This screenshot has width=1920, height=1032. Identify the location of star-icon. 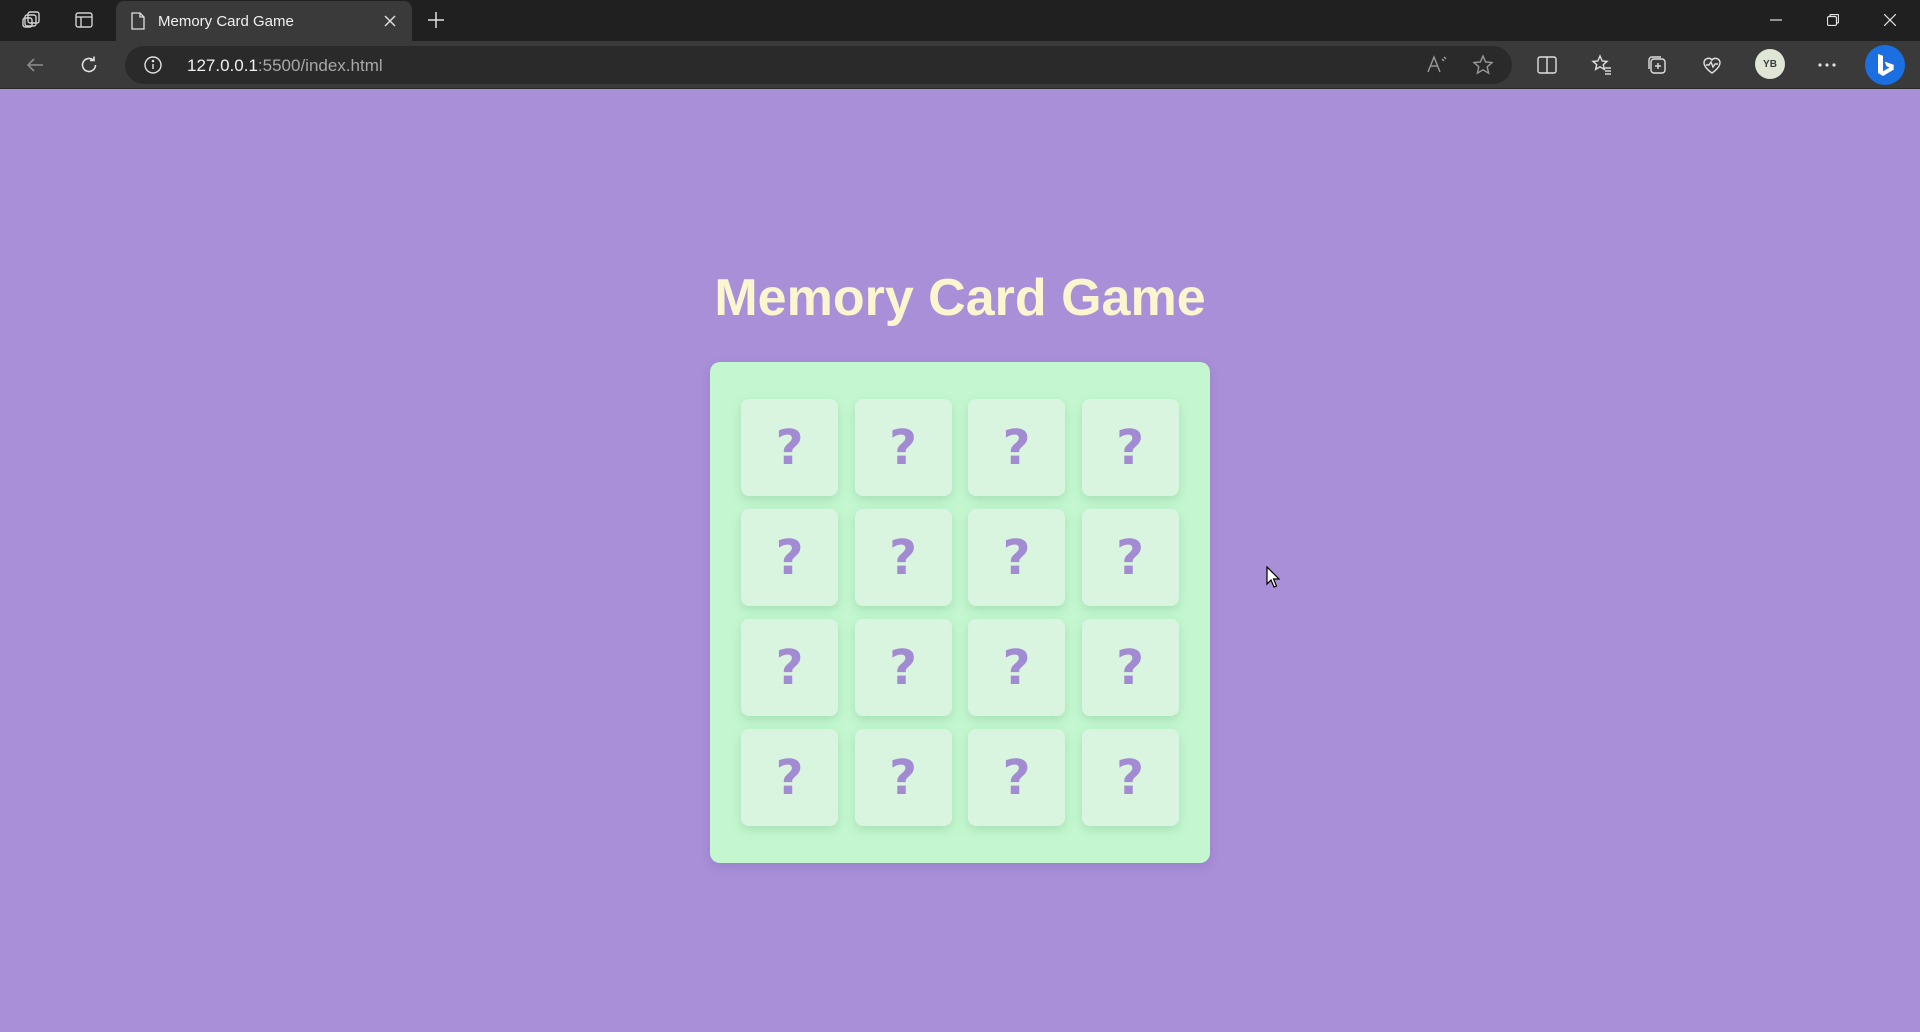
(1483, 65).